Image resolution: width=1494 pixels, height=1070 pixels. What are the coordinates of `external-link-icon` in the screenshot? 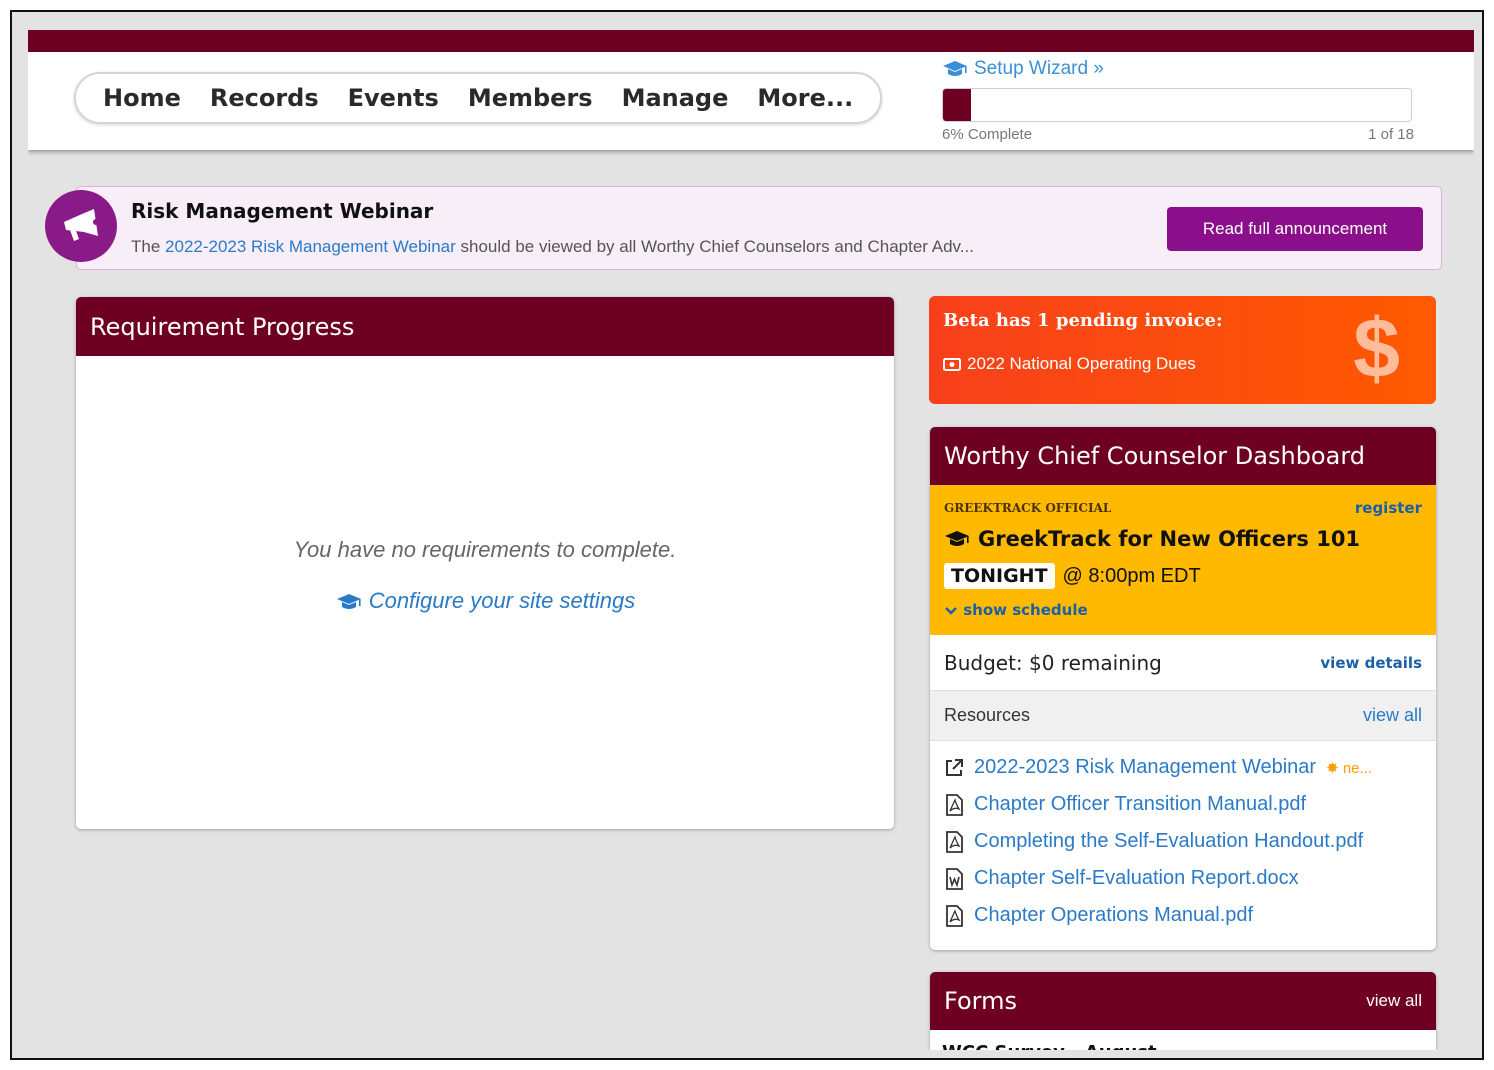 It's located at (954, 768).